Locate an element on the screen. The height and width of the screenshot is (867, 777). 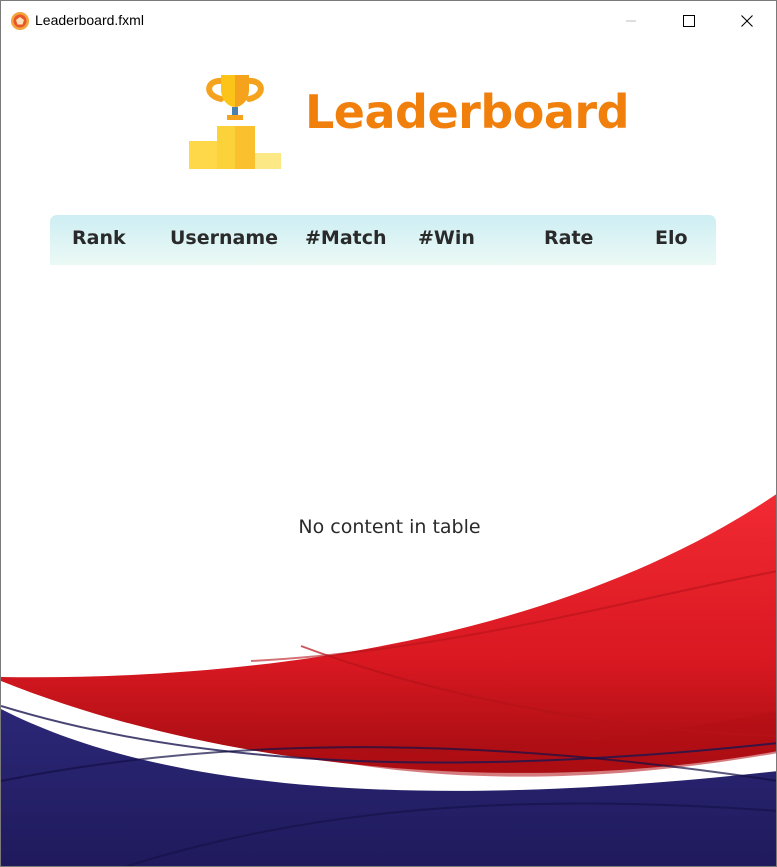
close-icon is located at coordinates (747, 21).